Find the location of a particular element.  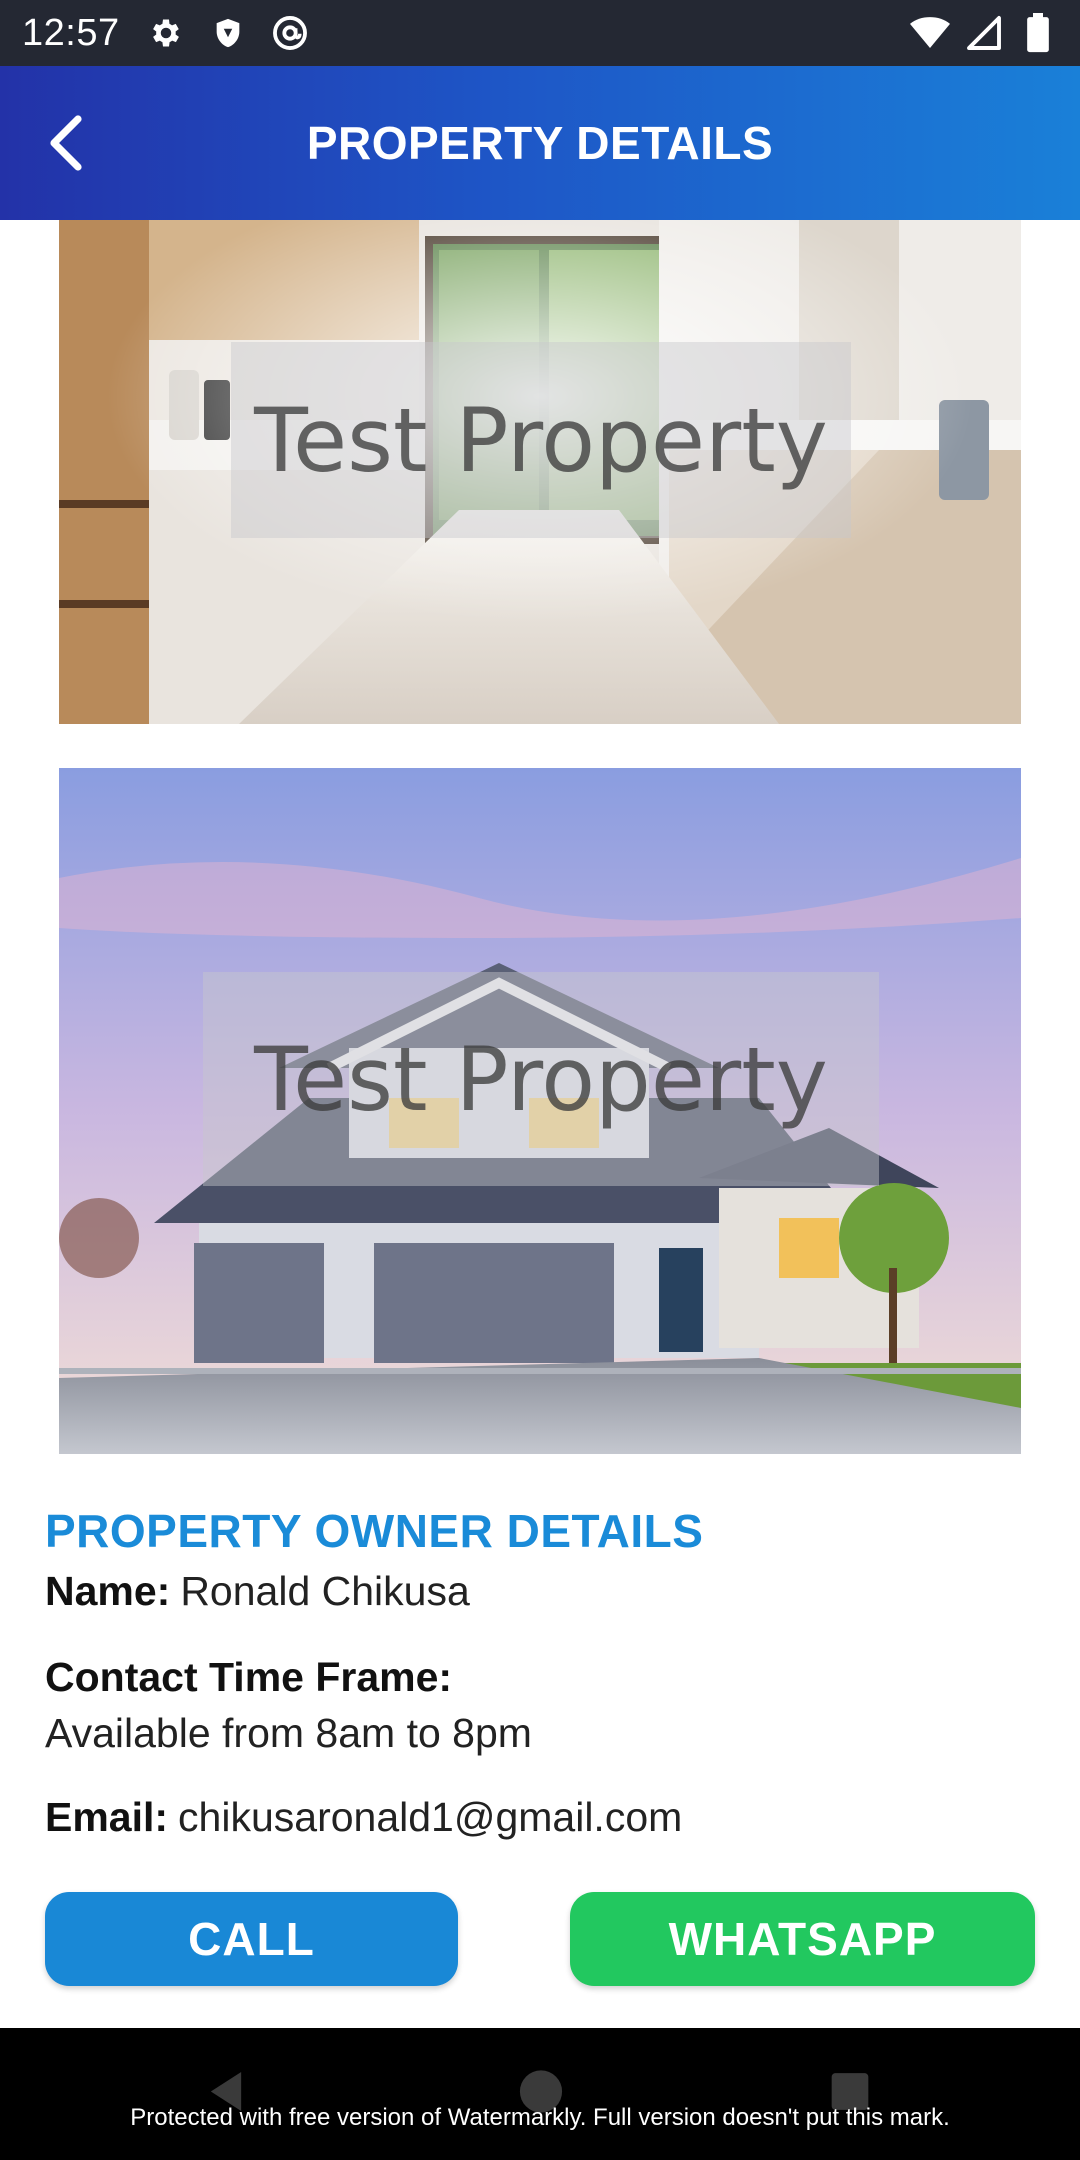

chevron-left-icon is located at coordinates (66, 143).